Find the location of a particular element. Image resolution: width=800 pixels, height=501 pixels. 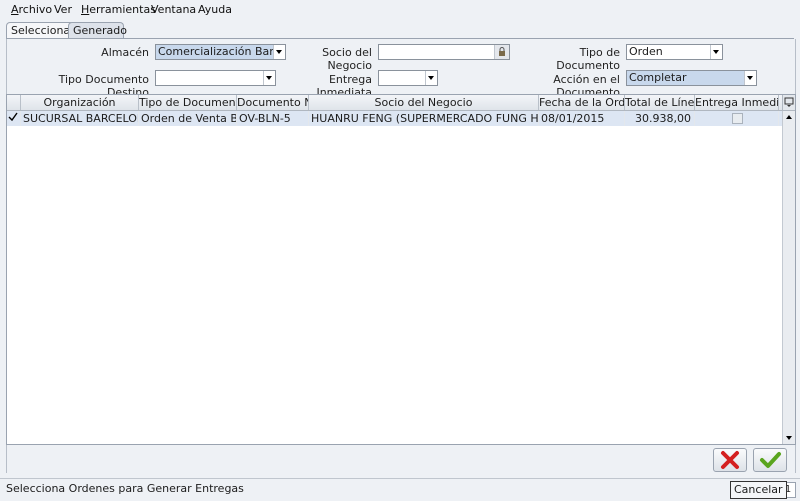

checkmark-icon is located at coordinates (770, 460).